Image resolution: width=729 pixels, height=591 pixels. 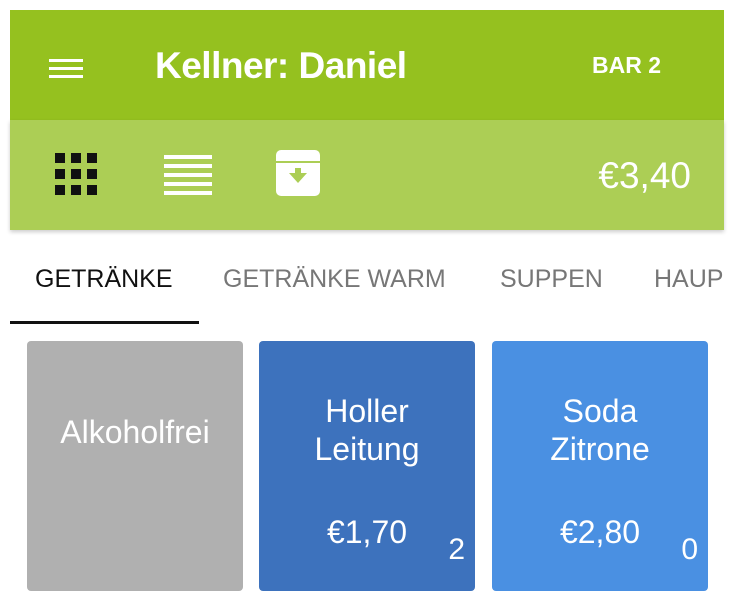 I want to click on tab-getraenke-warm: GETRÄNKE WARM, so click(x=334, y=279).